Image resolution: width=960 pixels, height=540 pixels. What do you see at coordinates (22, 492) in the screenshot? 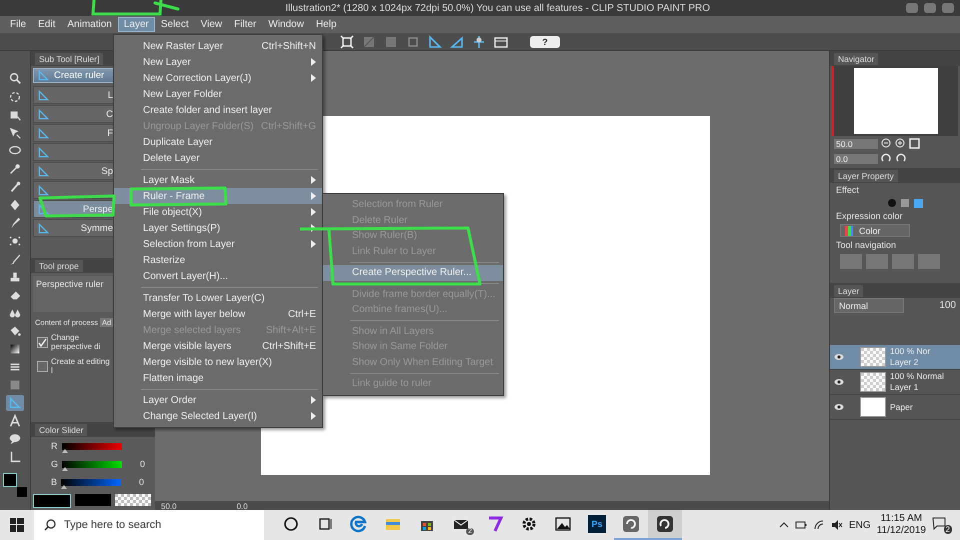
I see `sub-color-swatch` at bounding box center [22, 492].